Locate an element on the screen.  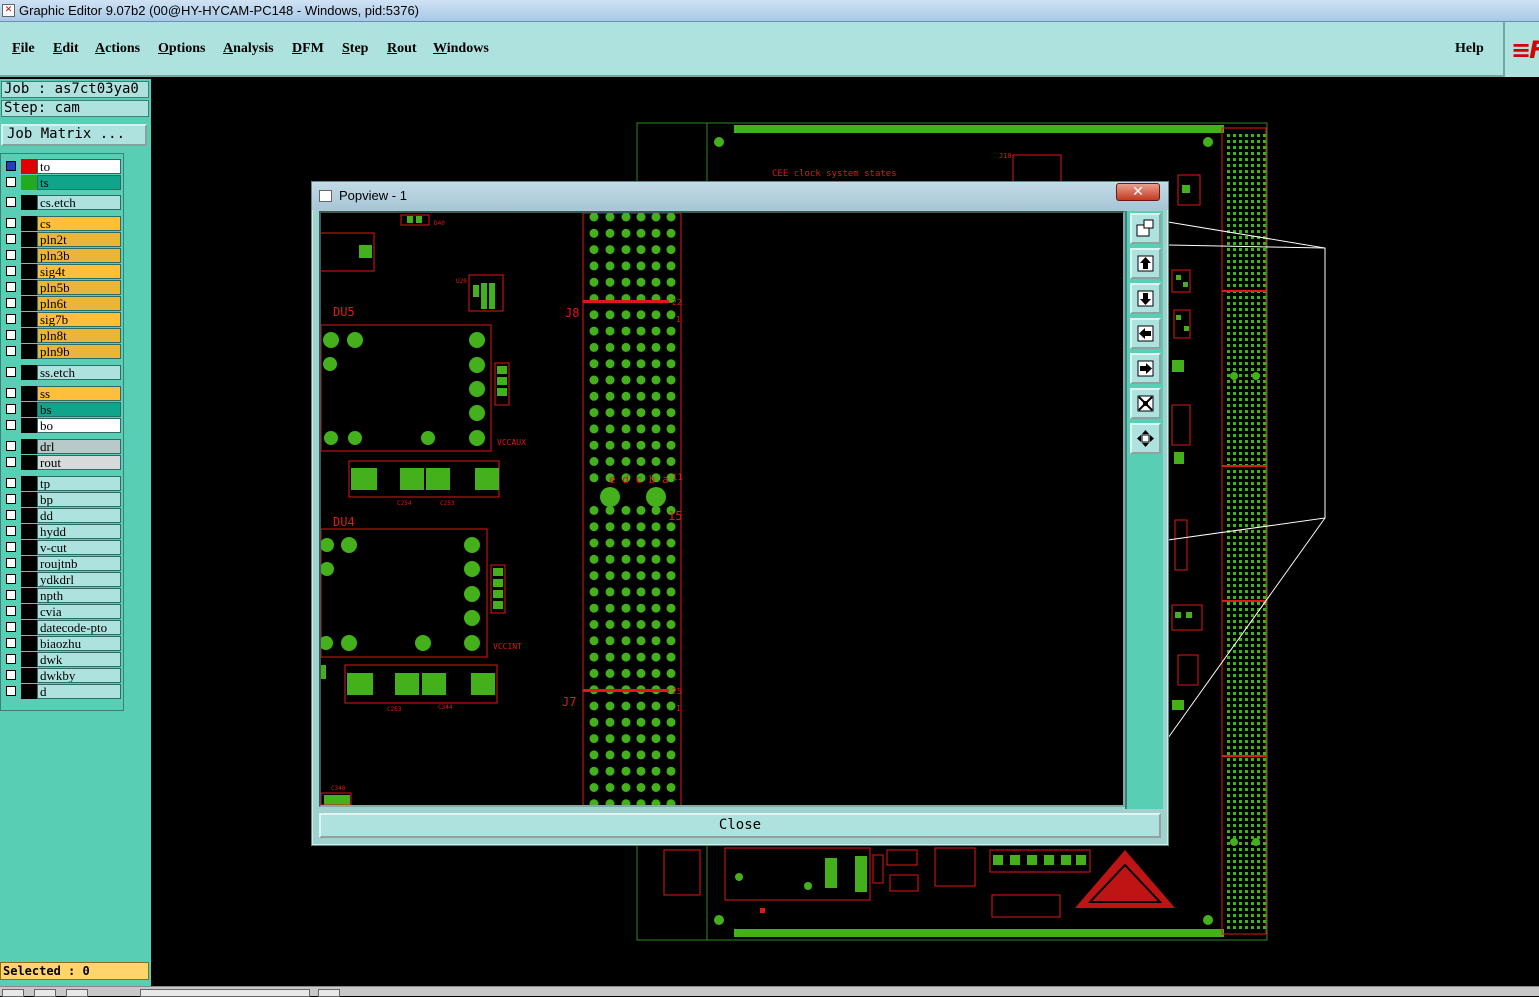
ref-c340: C340 is located at coordinates (338, 788).